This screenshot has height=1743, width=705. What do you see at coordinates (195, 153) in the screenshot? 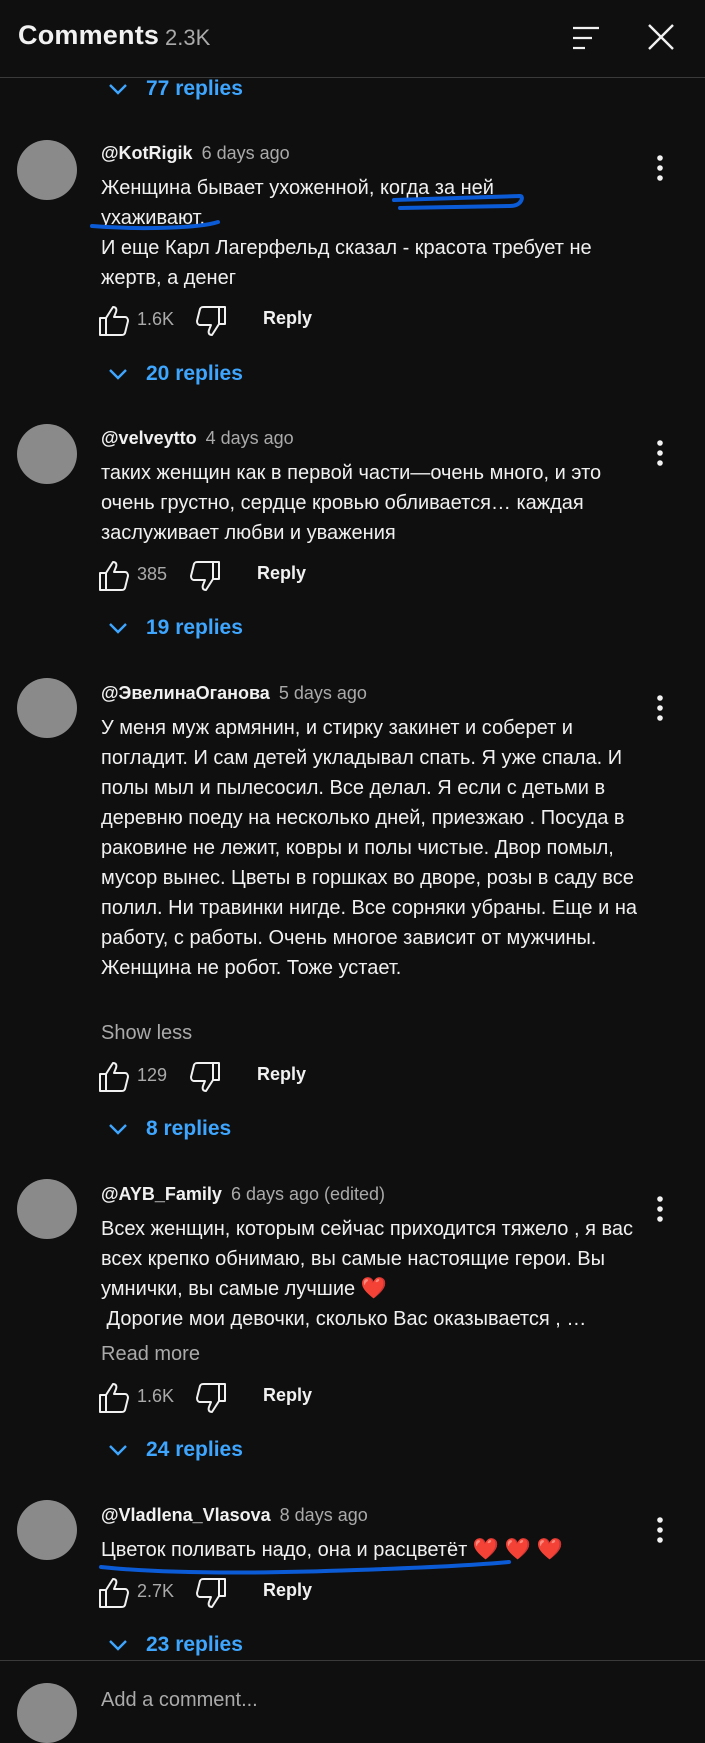
I see `comment-meta: @KotRigik 6 days ago` at bounding box center [195, 153].